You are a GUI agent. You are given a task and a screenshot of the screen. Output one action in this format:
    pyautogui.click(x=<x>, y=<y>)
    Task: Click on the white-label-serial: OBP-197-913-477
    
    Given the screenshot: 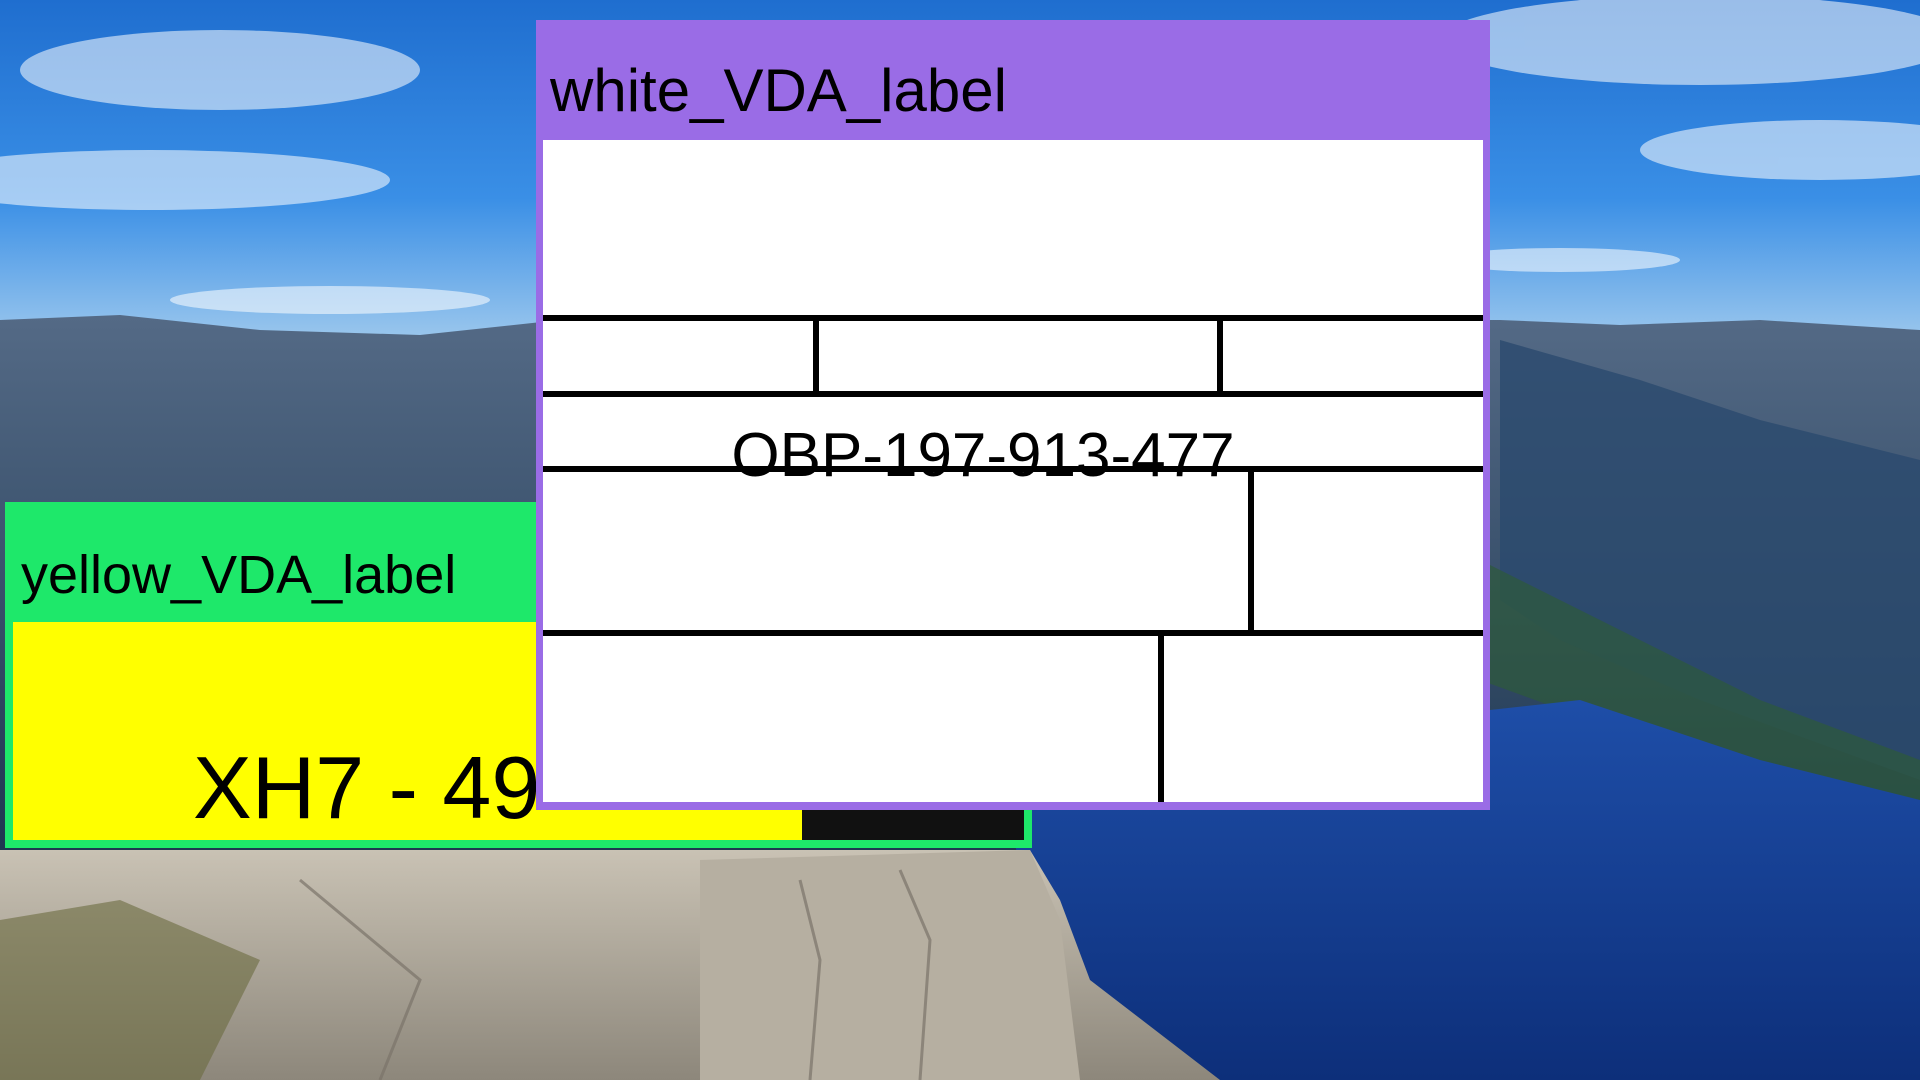 What is the action you would take?
    pyautogui.click(x=983, y=455)
    